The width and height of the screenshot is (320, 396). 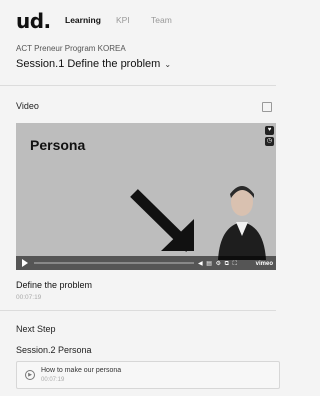 I want to click on tab-kpi: KPI, so click(x=123, y=20).